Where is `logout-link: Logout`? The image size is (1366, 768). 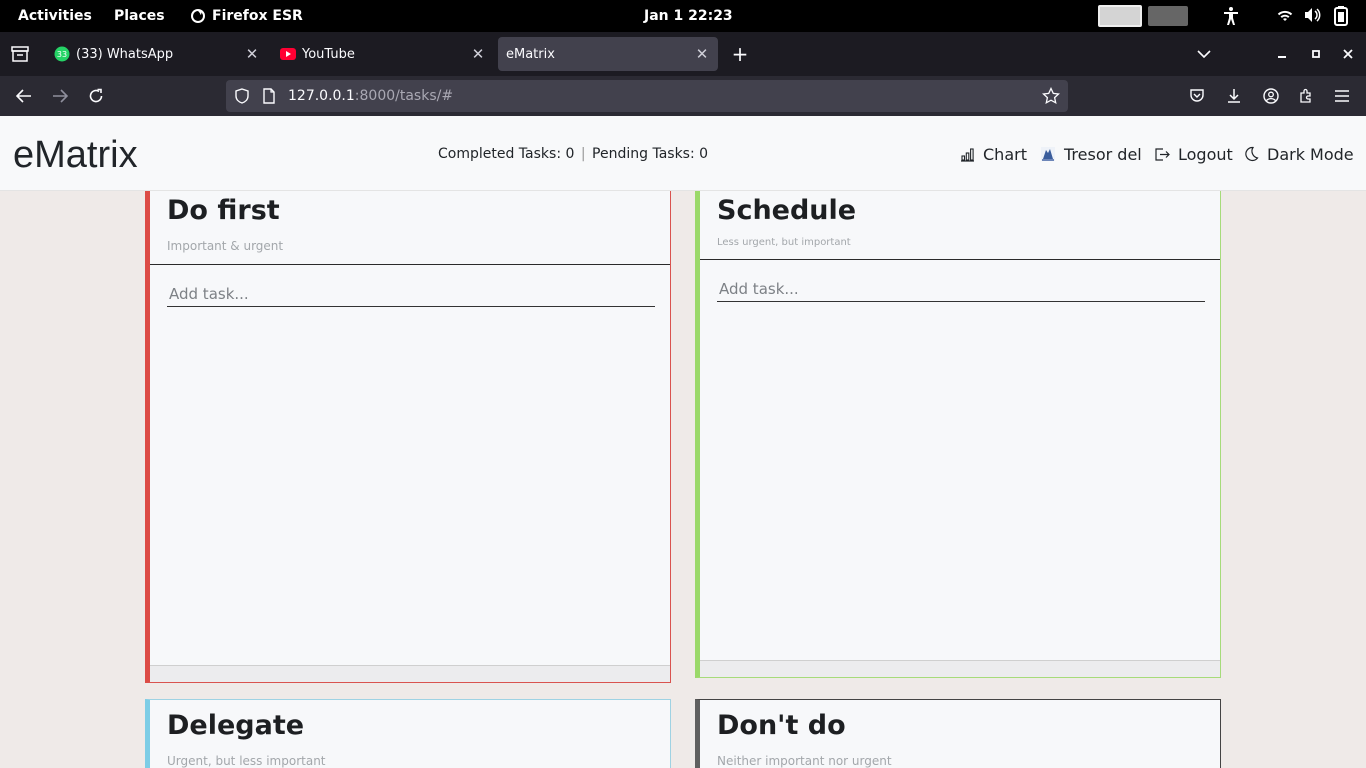 logout-link: Logout is located at coordinates (1193, 154).